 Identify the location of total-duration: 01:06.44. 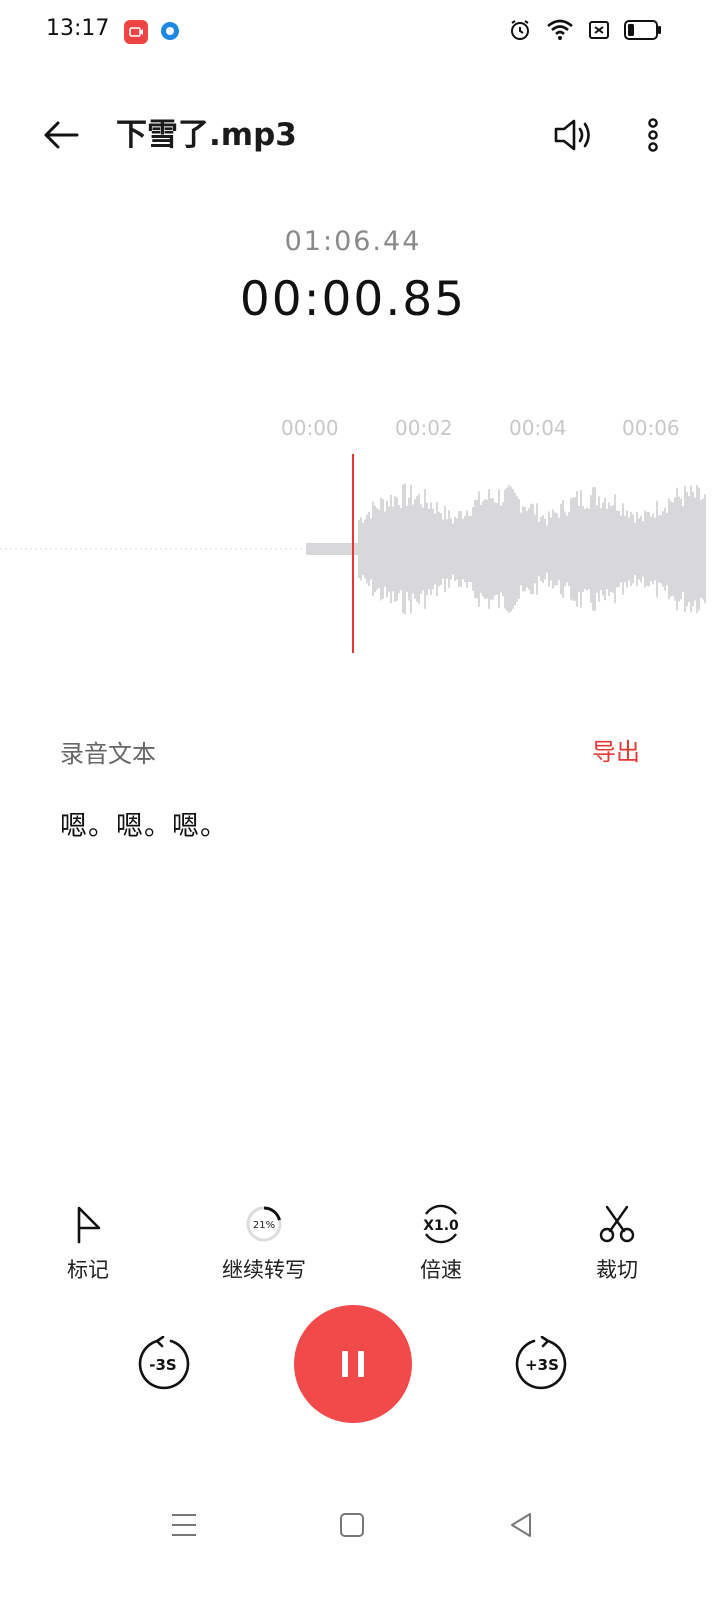
(353, 241).